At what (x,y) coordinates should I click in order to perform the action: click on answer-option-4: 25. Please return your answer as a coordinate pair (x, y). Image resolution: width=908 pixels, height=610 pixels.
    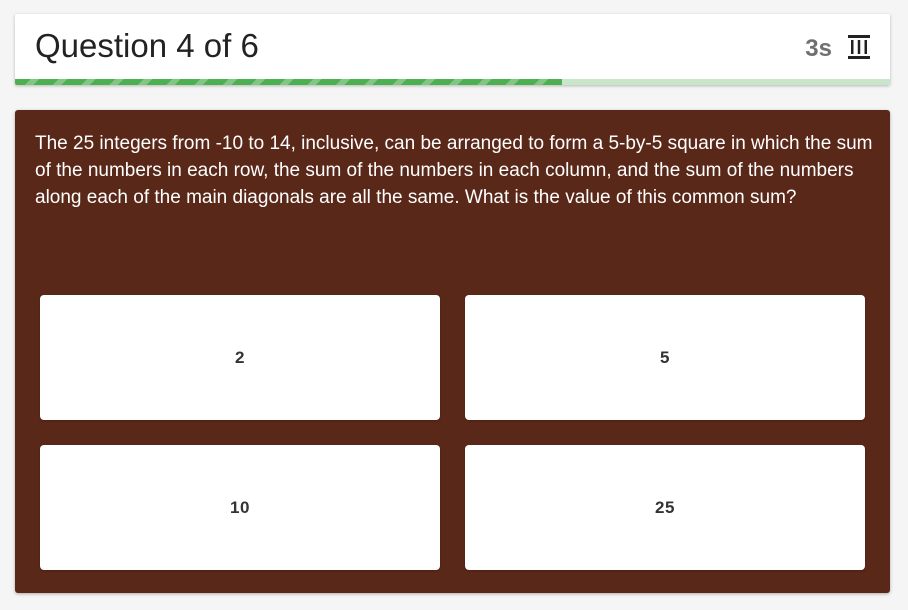
    Looking at the image, I should click on (665, 507).